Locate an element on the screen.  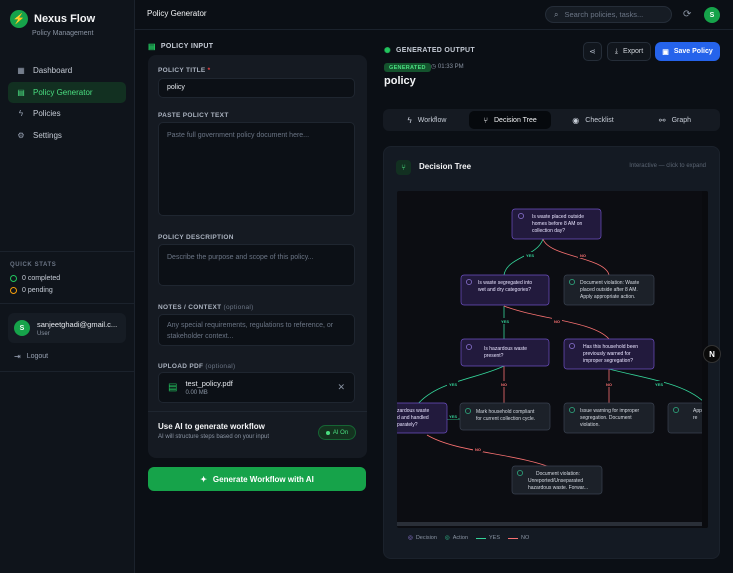
tab-graph: ⚯ Graph is located at coordinates (675, 120).